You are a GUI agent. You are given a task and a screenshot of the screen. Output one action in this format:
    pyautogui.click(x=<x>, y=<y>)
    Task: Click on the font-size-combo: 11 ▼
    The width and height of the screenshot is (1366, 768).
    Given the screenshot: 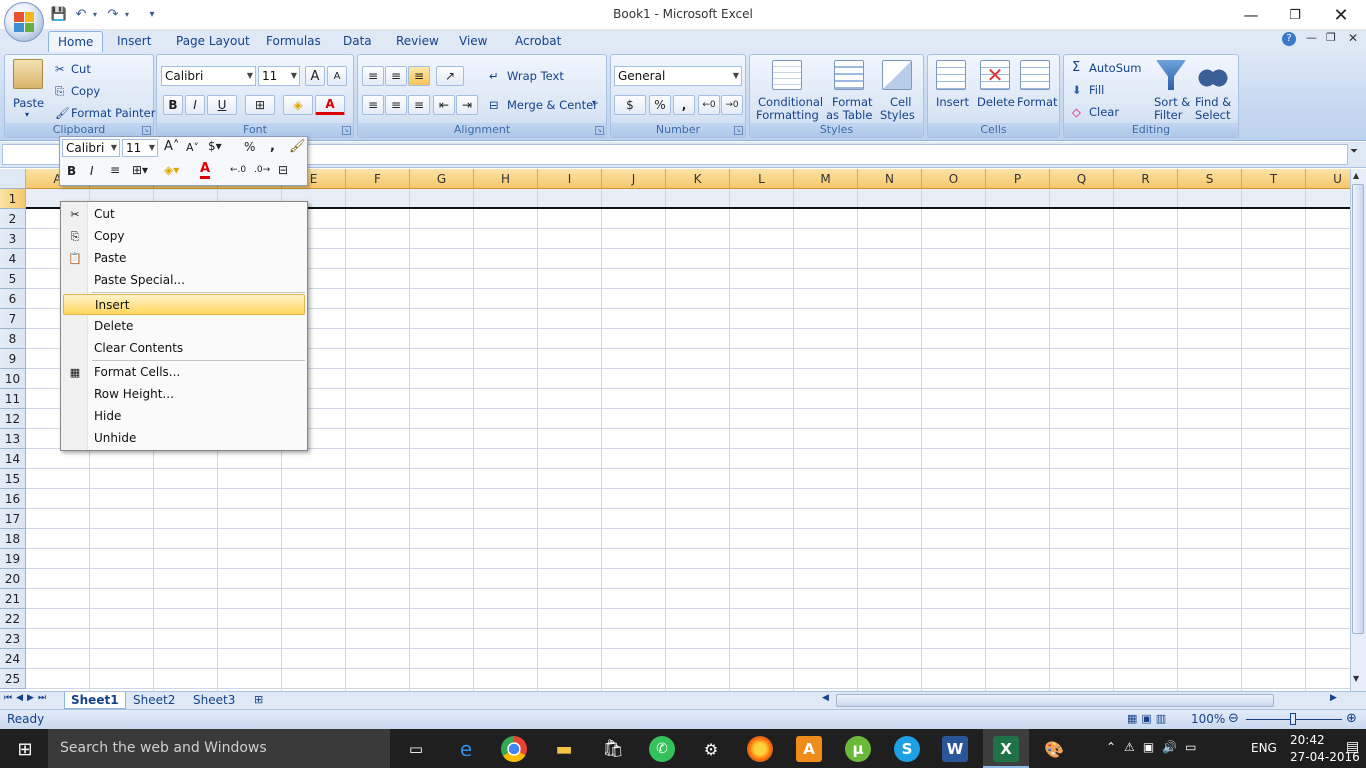 What is the action you would take?
    pyautogui.click(x=279, y=76)
    